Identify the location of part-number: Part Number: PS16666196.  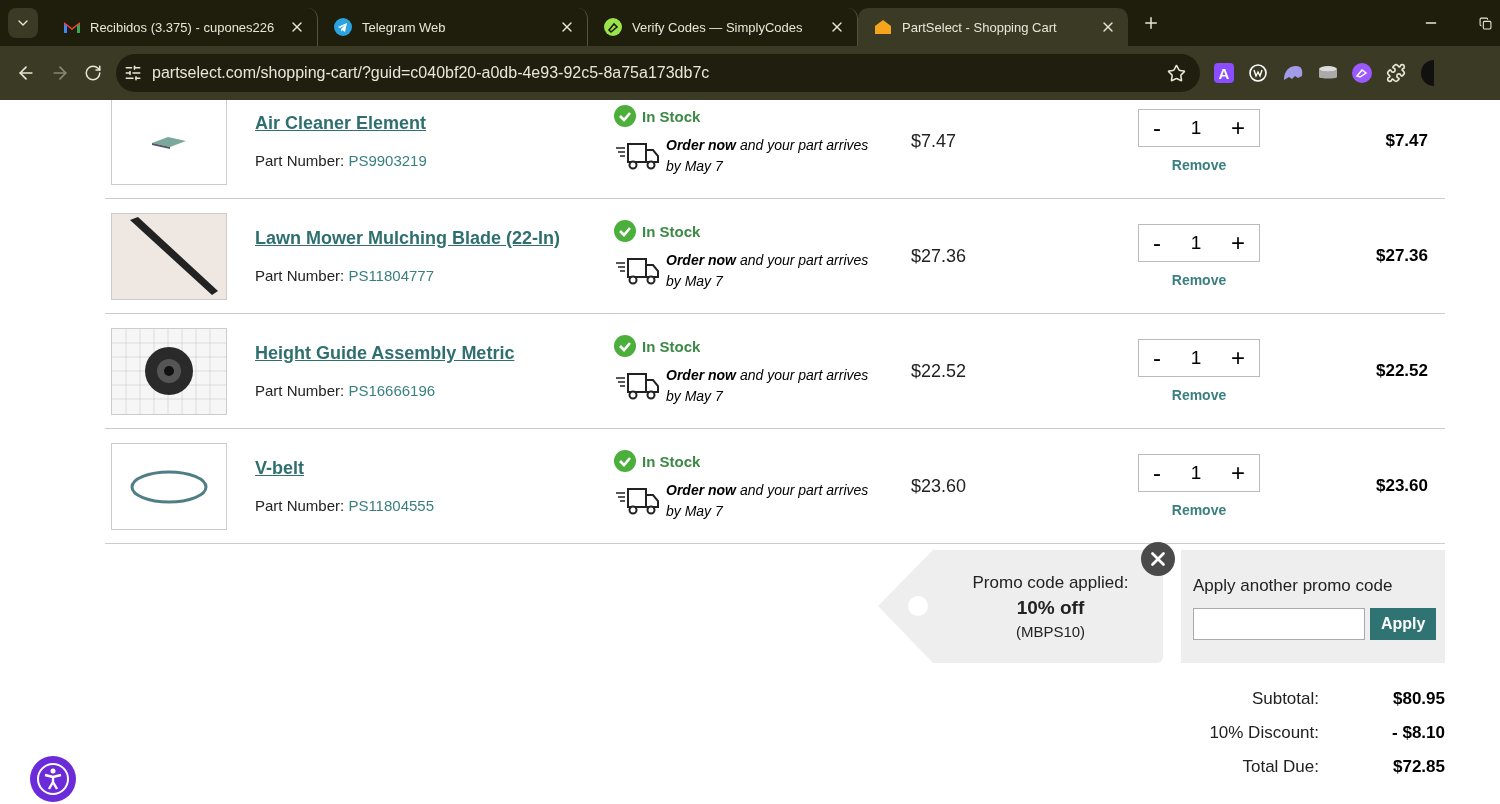
(346, 390).